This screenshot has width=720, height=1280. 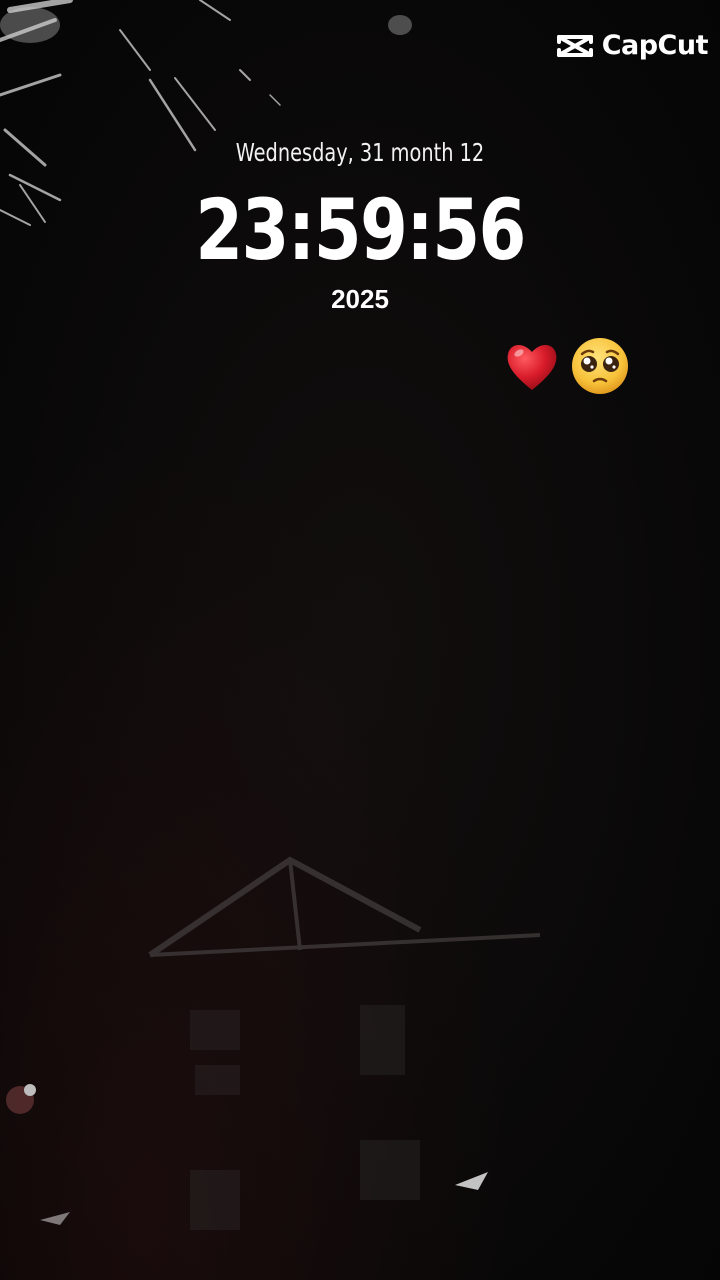 I want to click on clock-time: 23:59:56, so click(x=360, y=230).